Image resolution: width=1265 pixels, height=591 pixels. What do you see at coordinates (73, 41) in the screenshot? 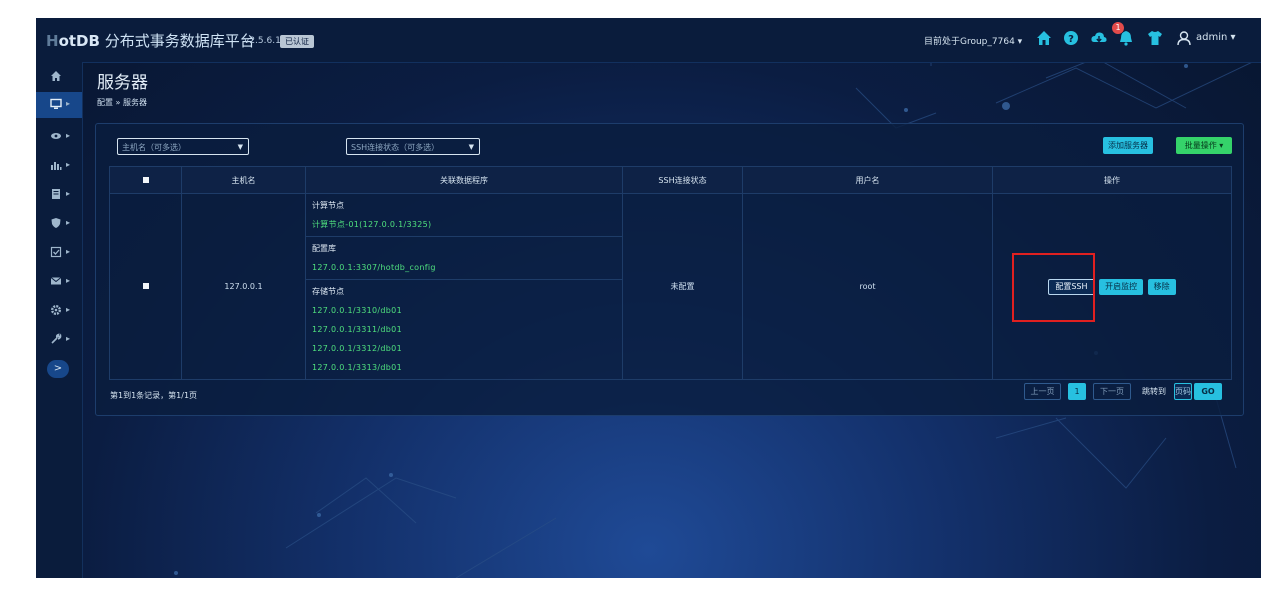
I see `hotdb-logo: HotDB` at bounding box center [73, 41].